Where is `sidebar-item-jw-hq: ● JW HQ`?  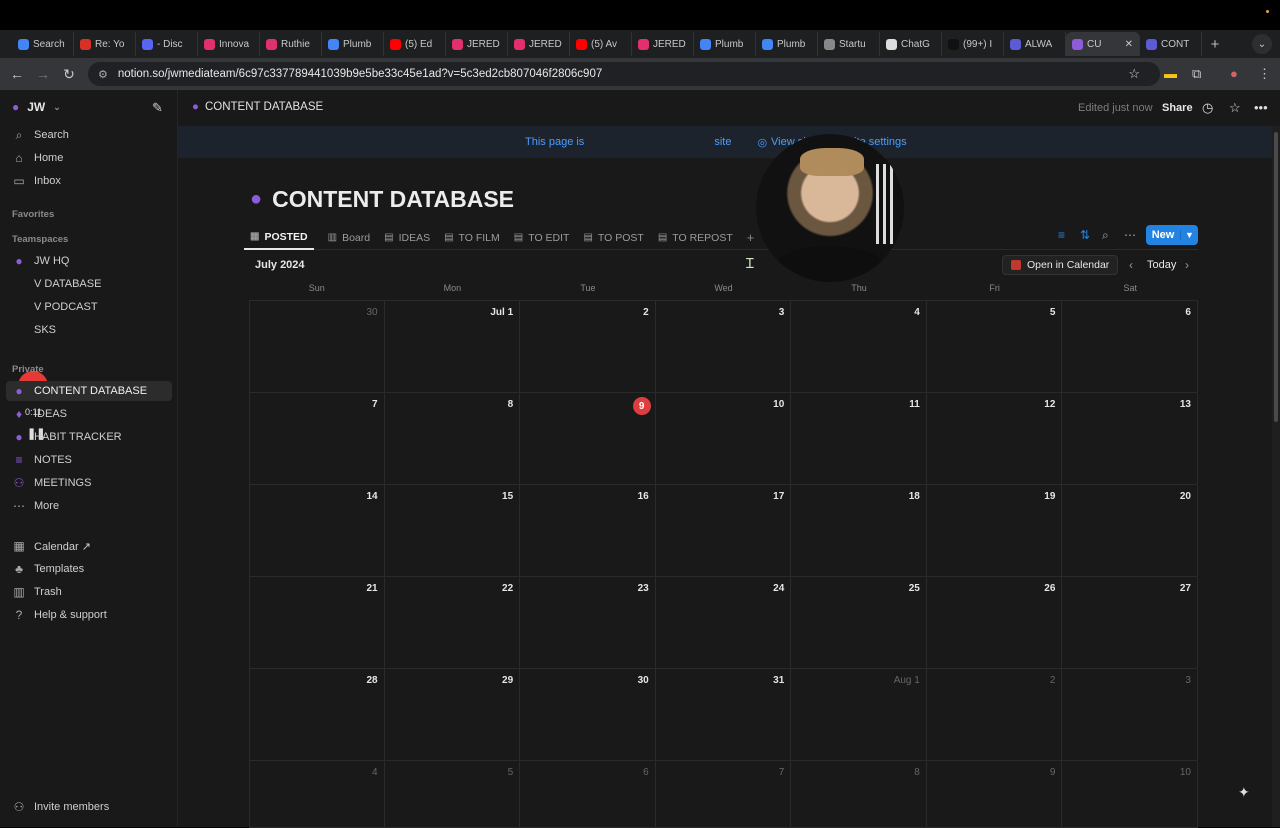
sidebar-item-jw-hq: ● JW HQ is located at coordinates (92, 261).